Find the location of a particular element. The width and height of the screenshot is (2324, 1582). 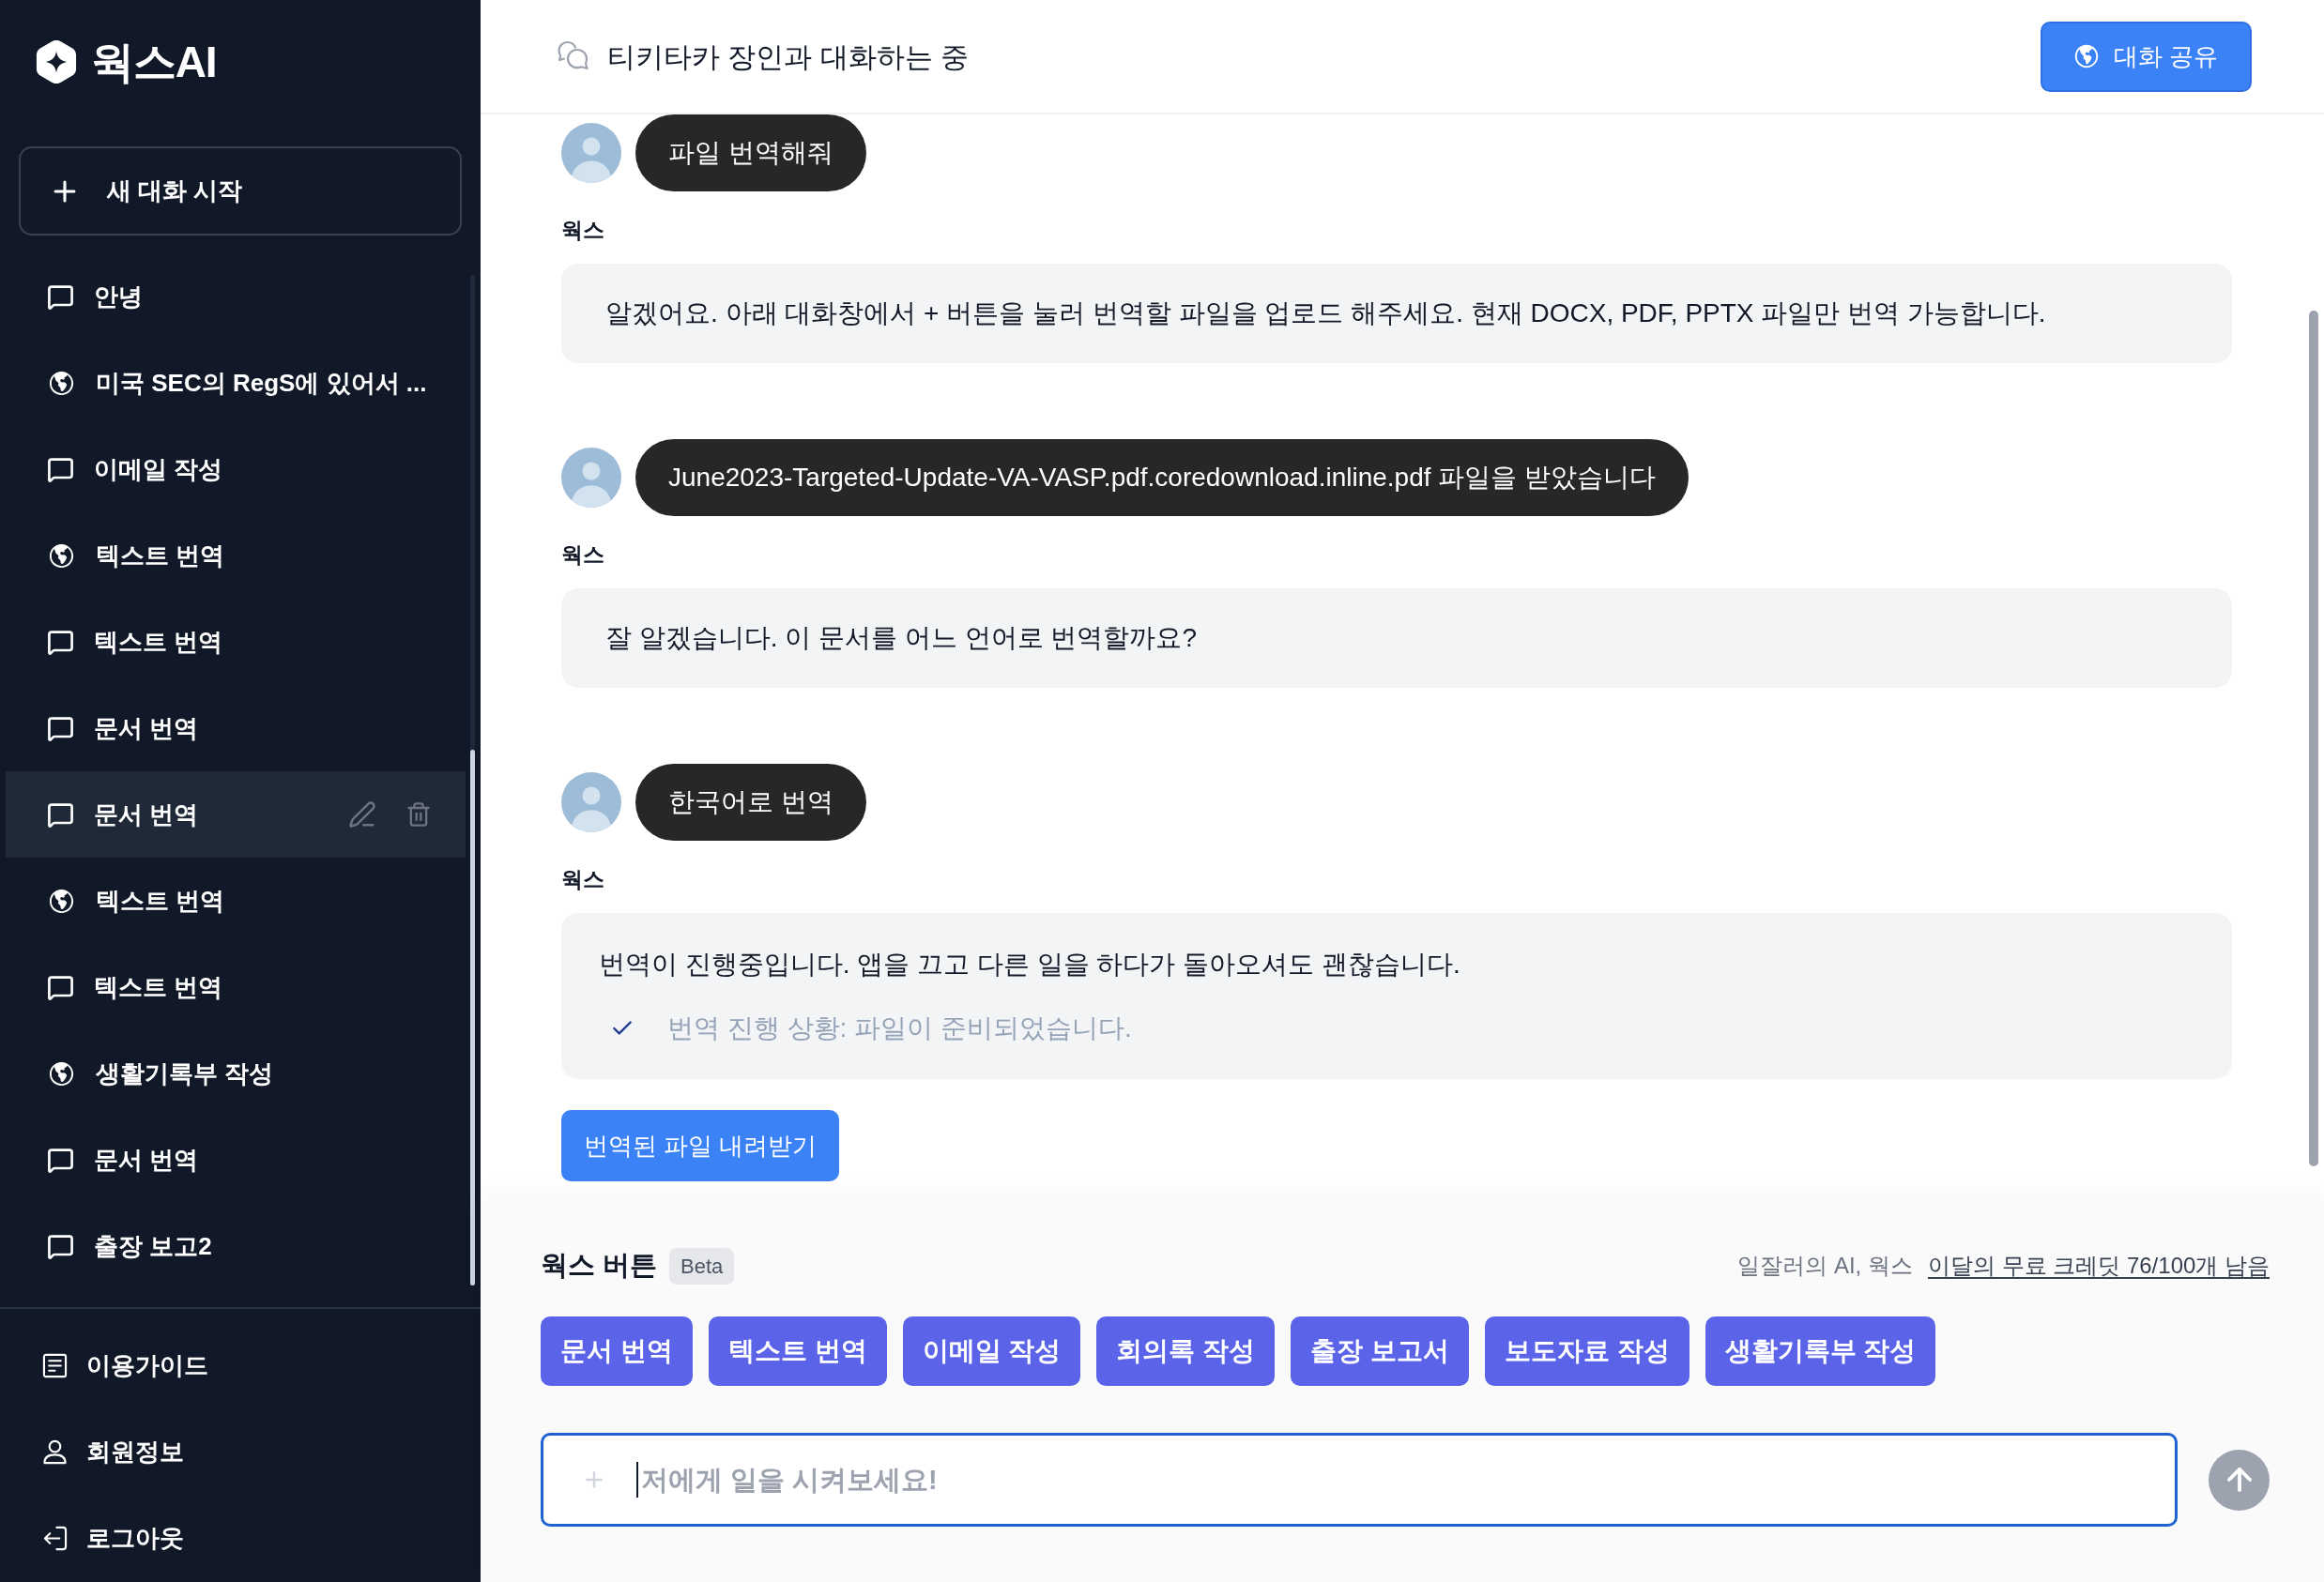

document-icon is located at coordinates (55, 1365).